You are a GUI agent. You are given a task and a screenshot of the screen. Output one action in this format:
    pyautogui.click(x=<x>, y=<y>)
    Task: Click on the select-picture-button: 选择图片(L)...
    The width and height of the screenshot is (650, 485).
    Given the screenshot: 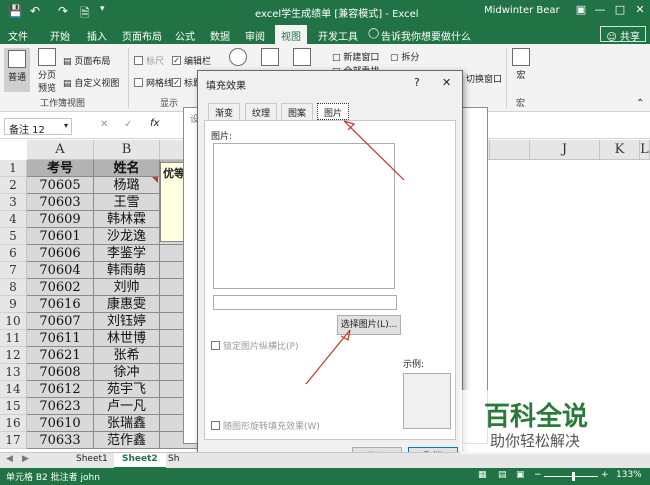 What is the action you would take?
    pyautogui.click(x=369, y=325)
    